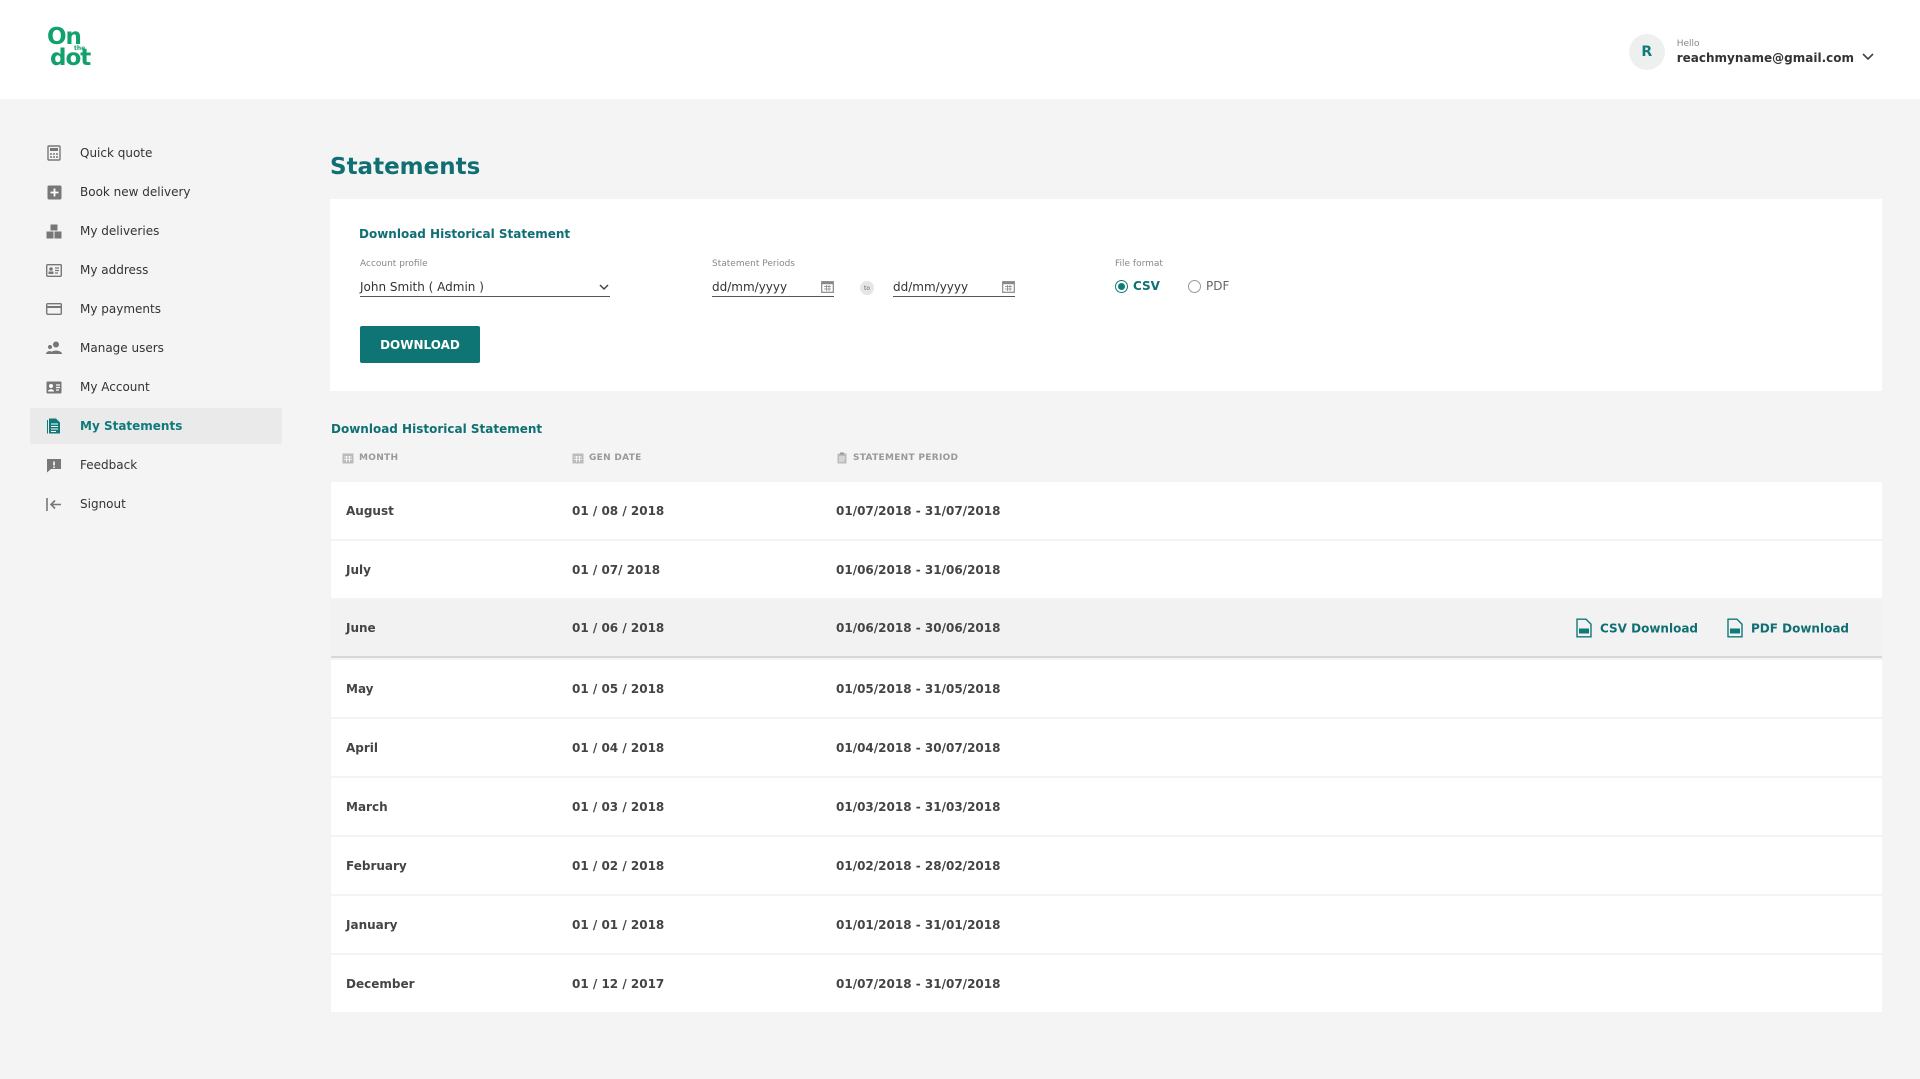 The width and height of the screenshot is (1920, 1079). I want to click on column-month-label: MONTH, so click(379, 458).